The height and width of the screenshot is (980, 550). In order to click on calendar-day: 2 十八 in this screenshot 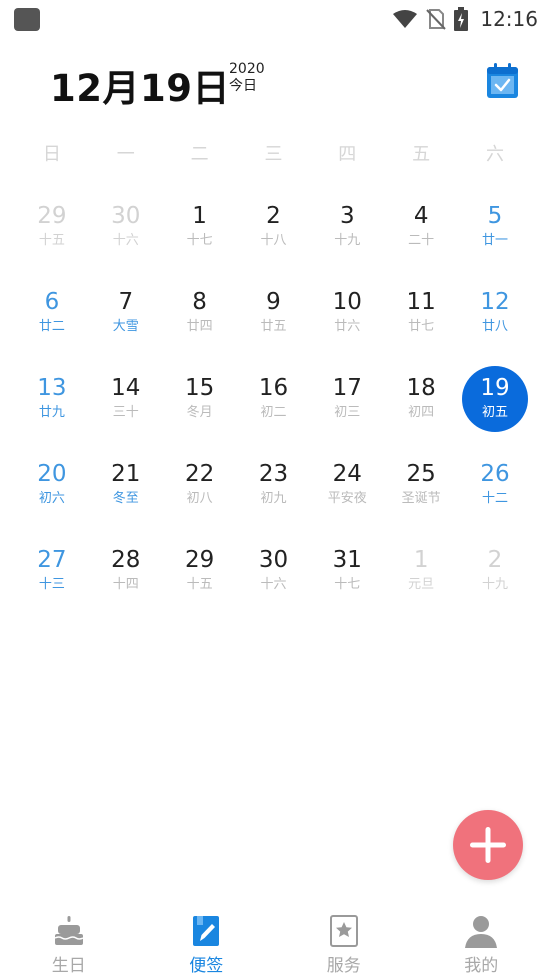, I will do `click(274, 234)`.